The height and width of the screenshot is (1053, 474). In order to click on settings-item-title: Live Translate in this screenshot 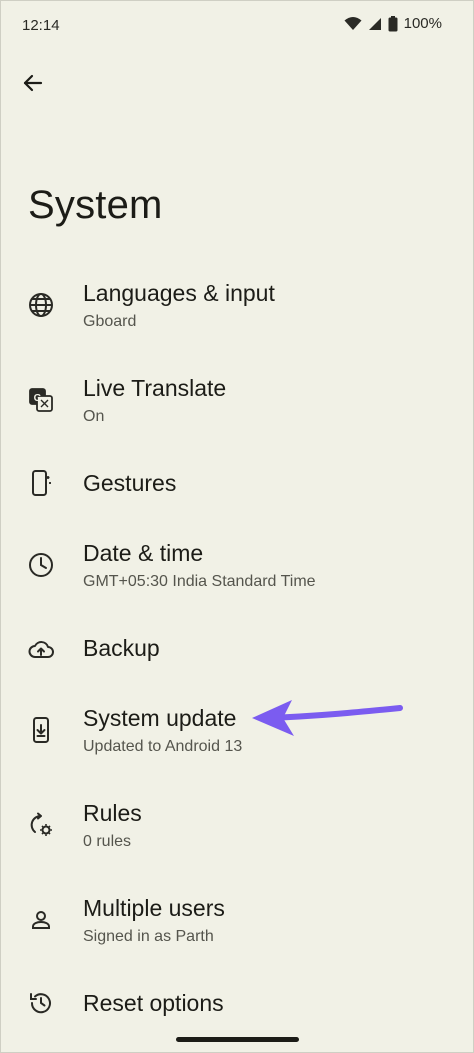, I will do `click(155, 388)`.